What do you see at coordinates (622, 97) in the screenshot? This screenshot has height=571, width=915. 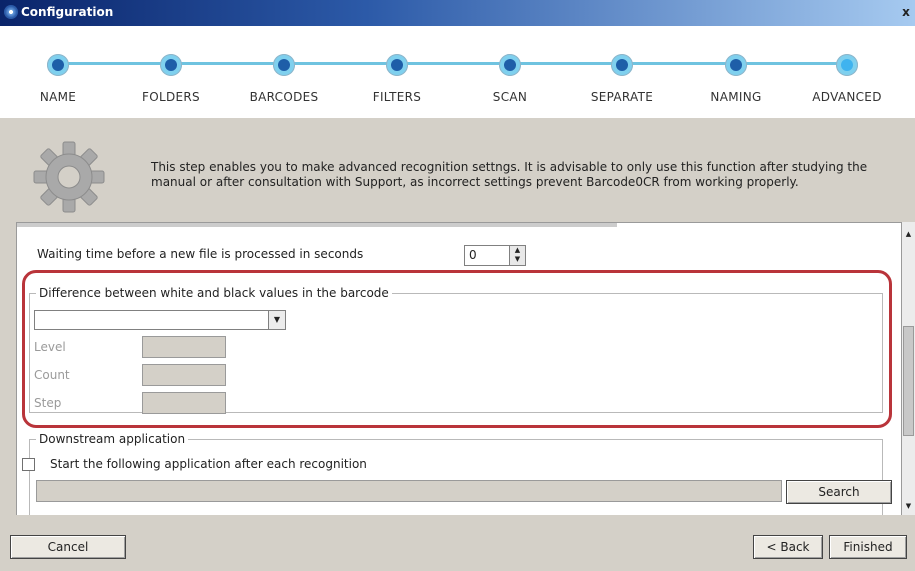 I see `step-label: SEPARATE` at bounding box center [622, 97].